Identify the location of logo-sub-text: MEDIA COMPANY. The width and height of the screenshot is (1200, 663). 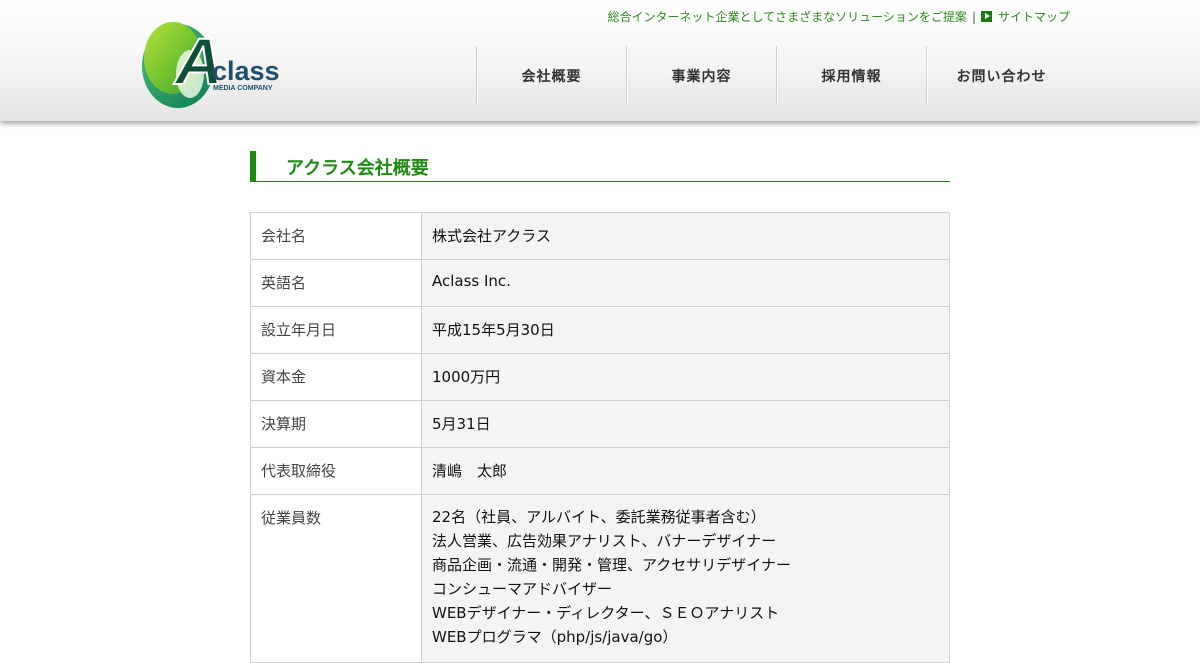
(243, 88).